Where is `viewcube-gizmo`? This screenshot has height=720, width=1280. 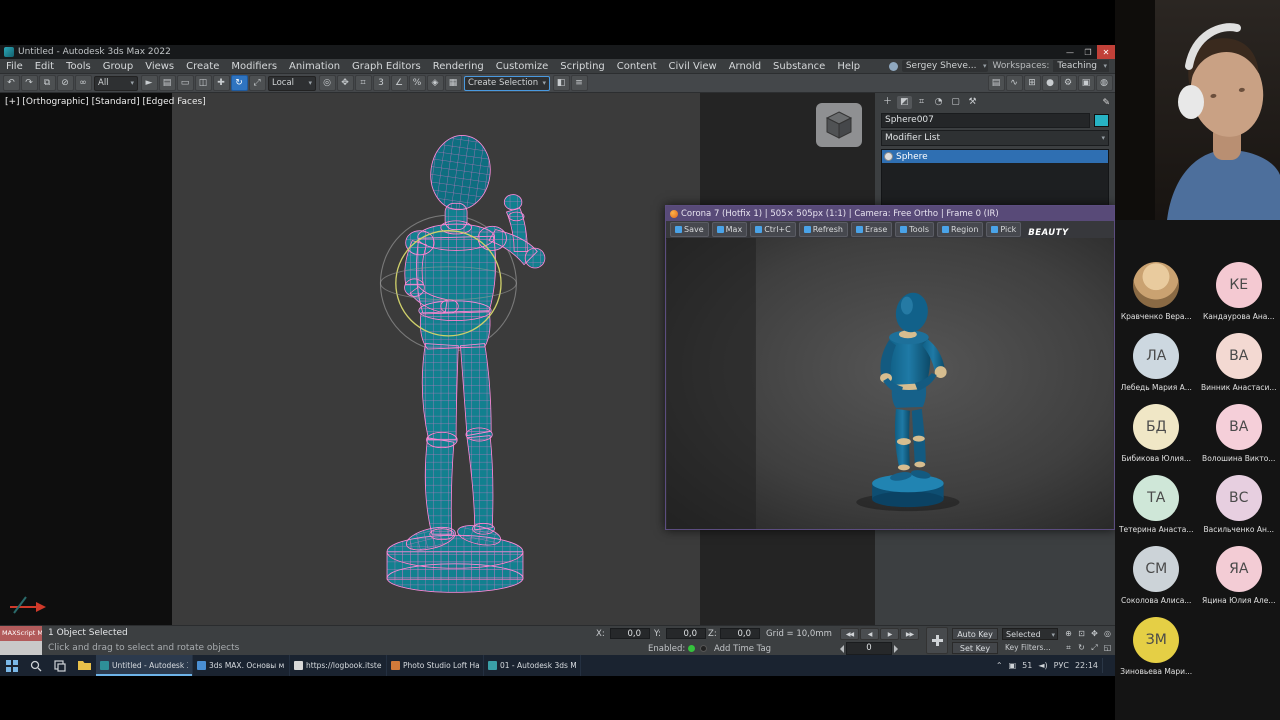
viewcube-gizmo is located at coordinates (839, 125).